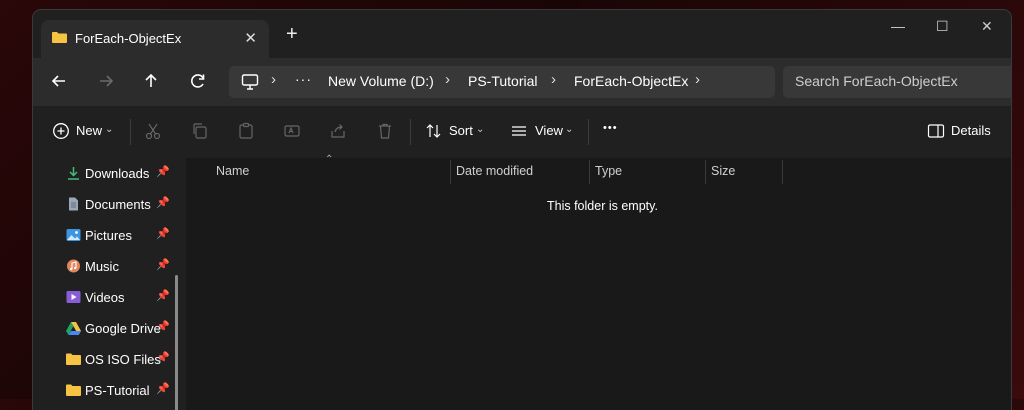 This screenshot has height=410, width=1024. I want to click on search-input: Search ForEach-ObjectEx, so click(876, 81).